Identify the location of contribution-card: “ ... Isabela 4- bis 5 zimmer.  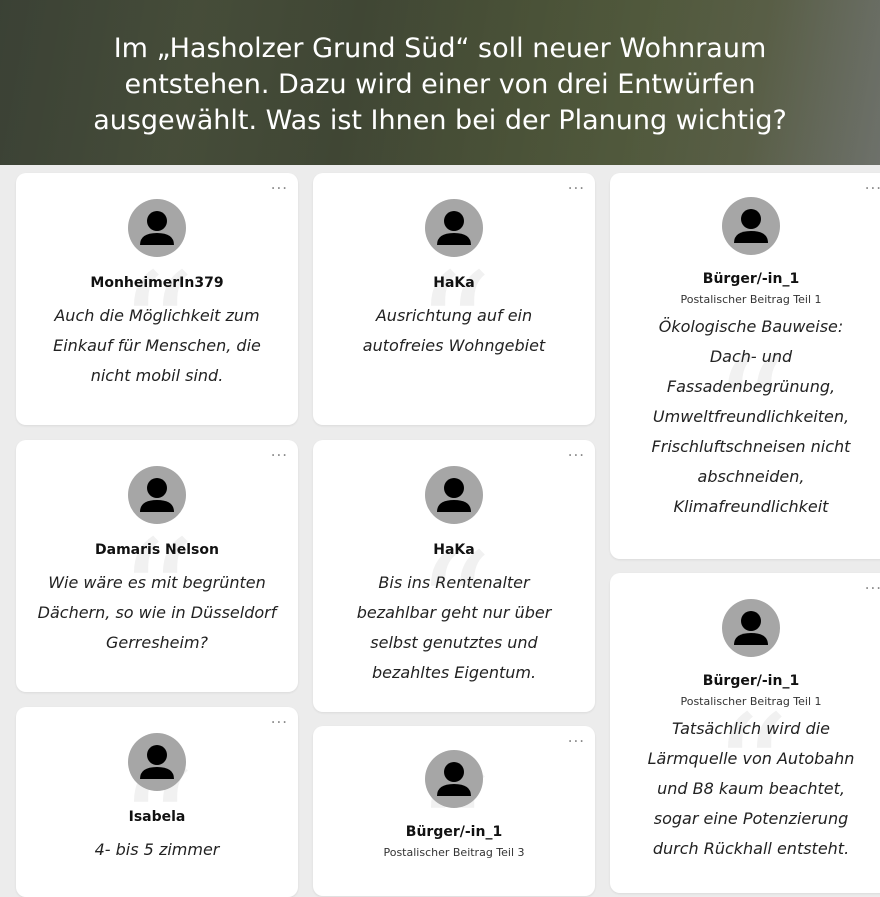
(157, 802).